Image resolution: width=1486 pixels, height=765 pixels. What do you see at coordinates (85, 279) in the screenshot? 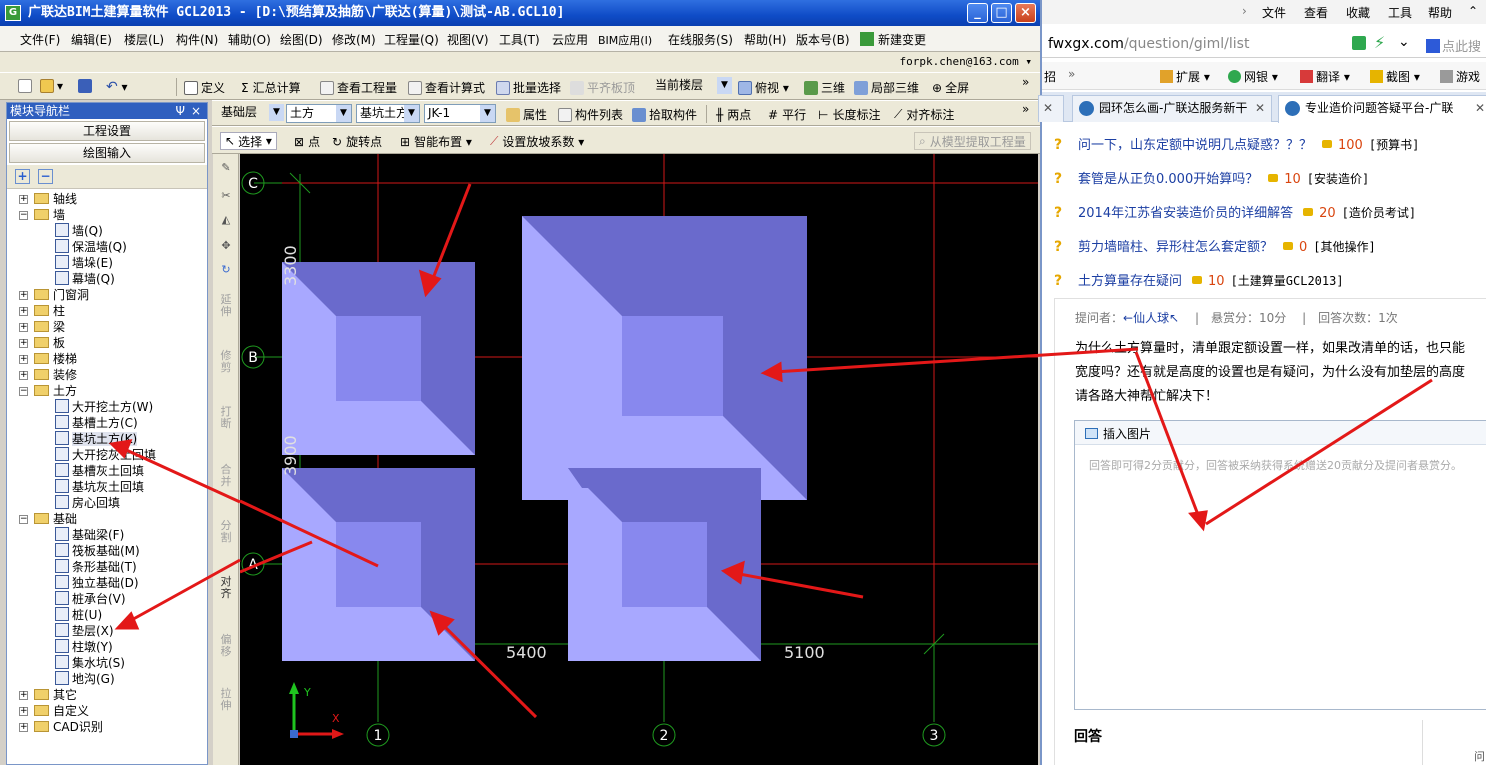
I see `tree-leaf: 幕墙(Q)` at bounding box center [85, 279].